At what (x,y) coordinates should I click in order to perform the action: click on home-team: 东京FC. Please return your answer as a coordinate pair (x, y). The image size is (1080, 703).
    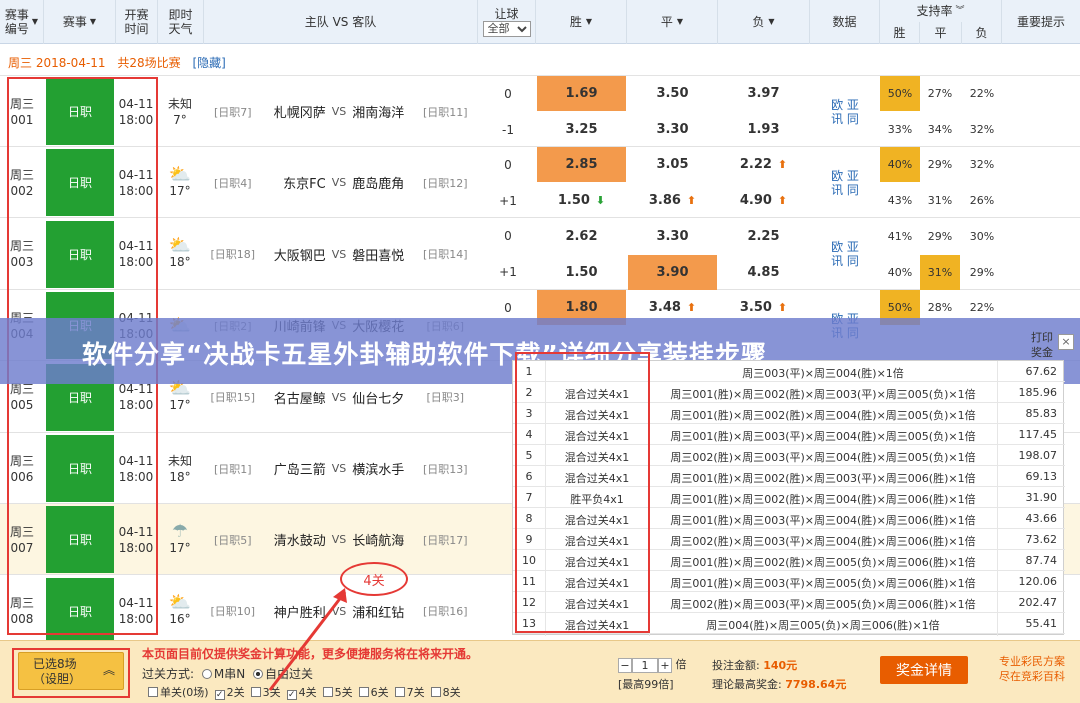
    Looking at the image, I should click on (293, 182).